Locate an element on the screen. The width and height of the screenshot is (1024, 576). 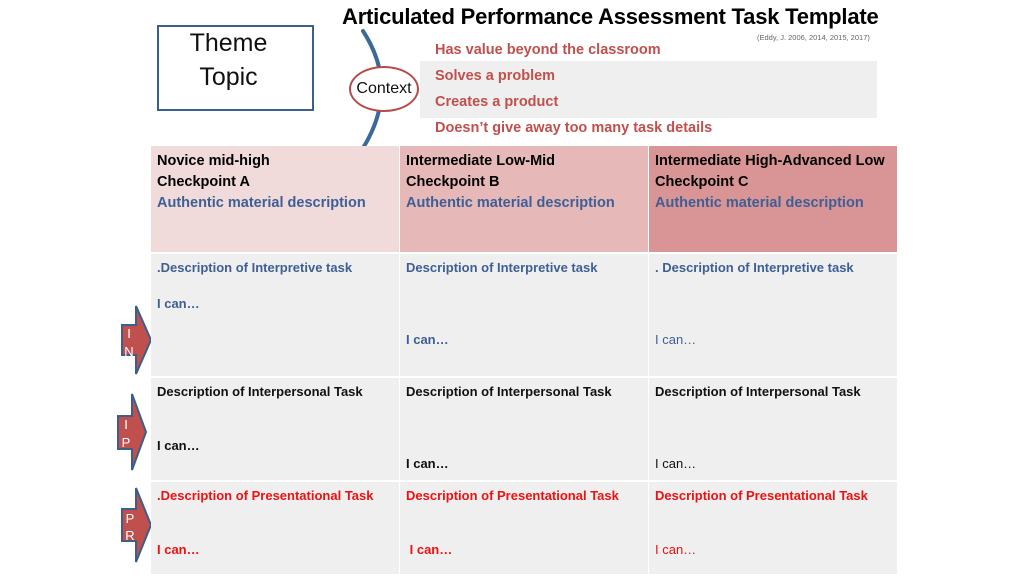
criteria-item: Creates a product is located at coordinates (497, 102).